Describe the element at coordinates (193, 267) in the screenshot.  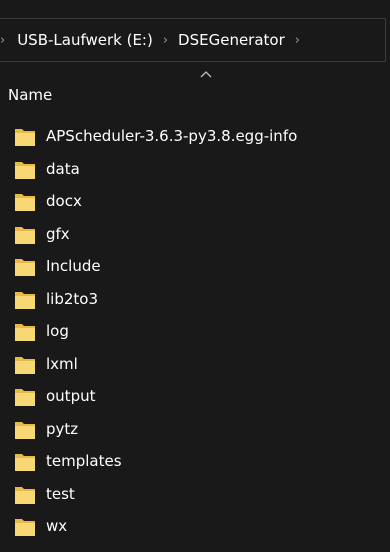
I see `list-item: Include` at that location.